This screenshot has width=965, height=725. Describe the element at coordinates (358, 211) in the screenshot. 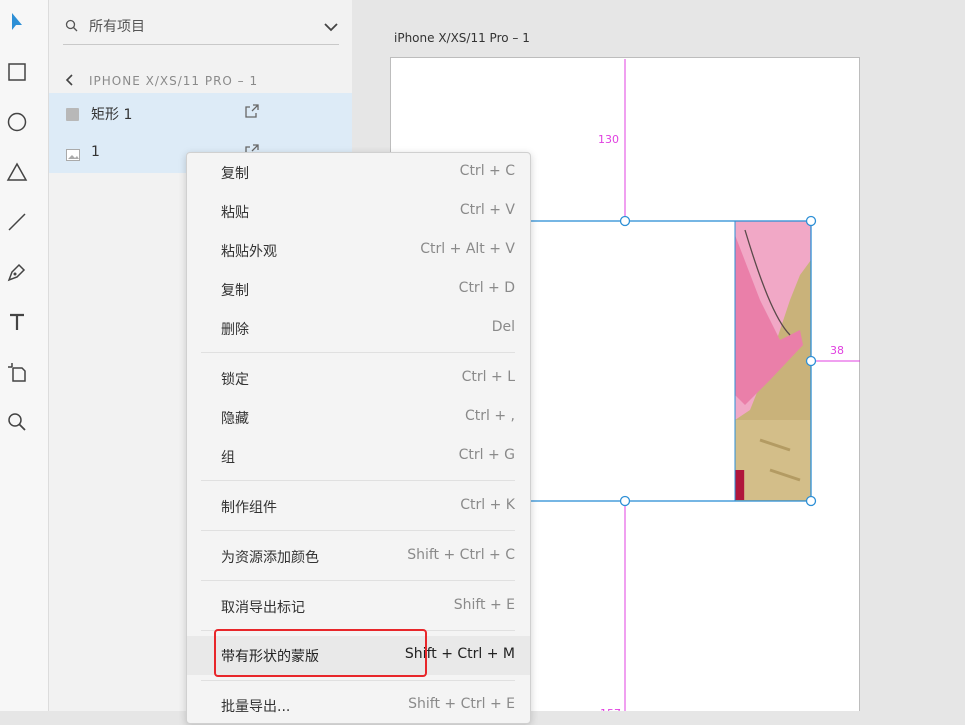

I see `menu-item-paste: 粘贴 Ctrl + V` at that location.